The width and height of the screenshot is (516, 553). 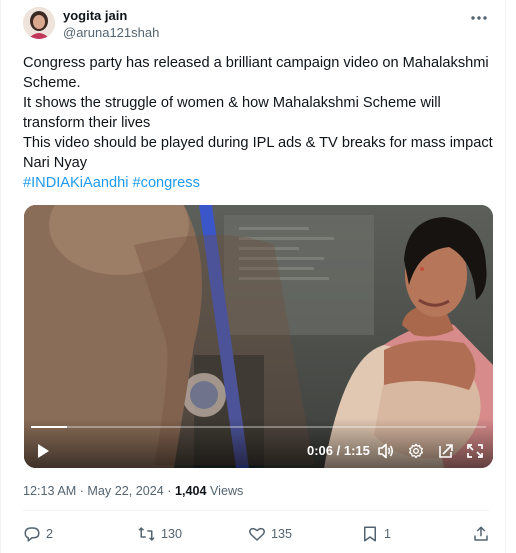 I want to click on tweet-text-line: Nari Nyay, so click(x=55, y=163).